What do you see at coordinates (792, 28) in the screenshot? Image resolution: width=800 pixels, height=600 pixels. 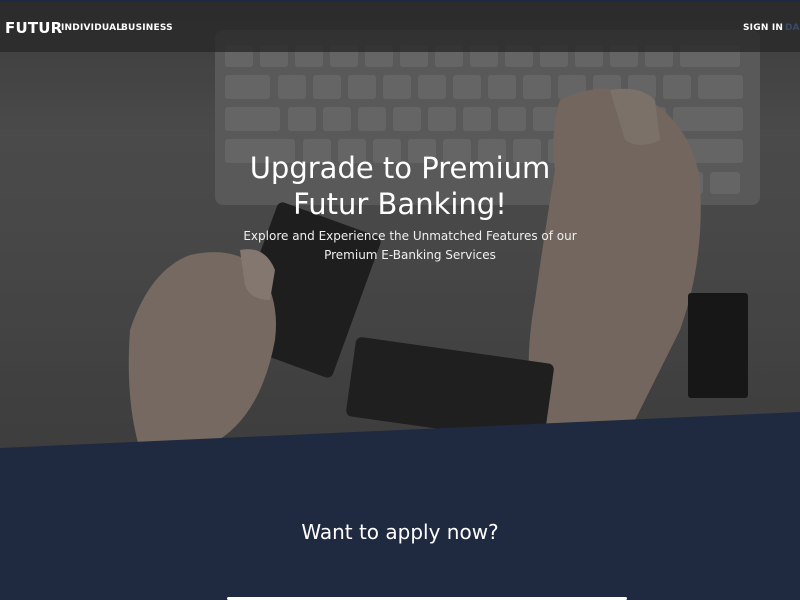 I see `nav-extra-link: DA` at bounding box center [792, 28].